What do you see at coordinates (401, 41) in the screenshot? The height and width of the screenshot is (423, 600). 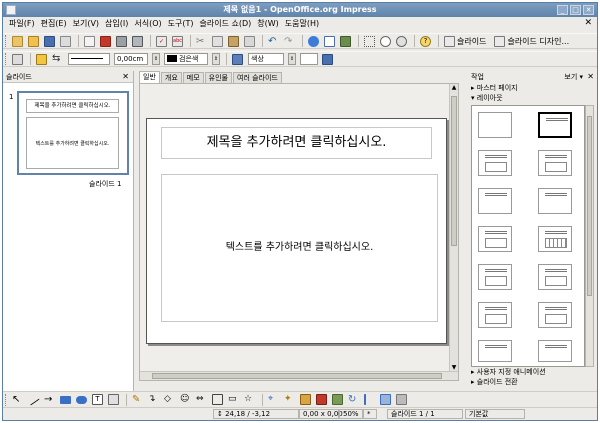 I see `zoom-icon` at bounding box center [401, 41].